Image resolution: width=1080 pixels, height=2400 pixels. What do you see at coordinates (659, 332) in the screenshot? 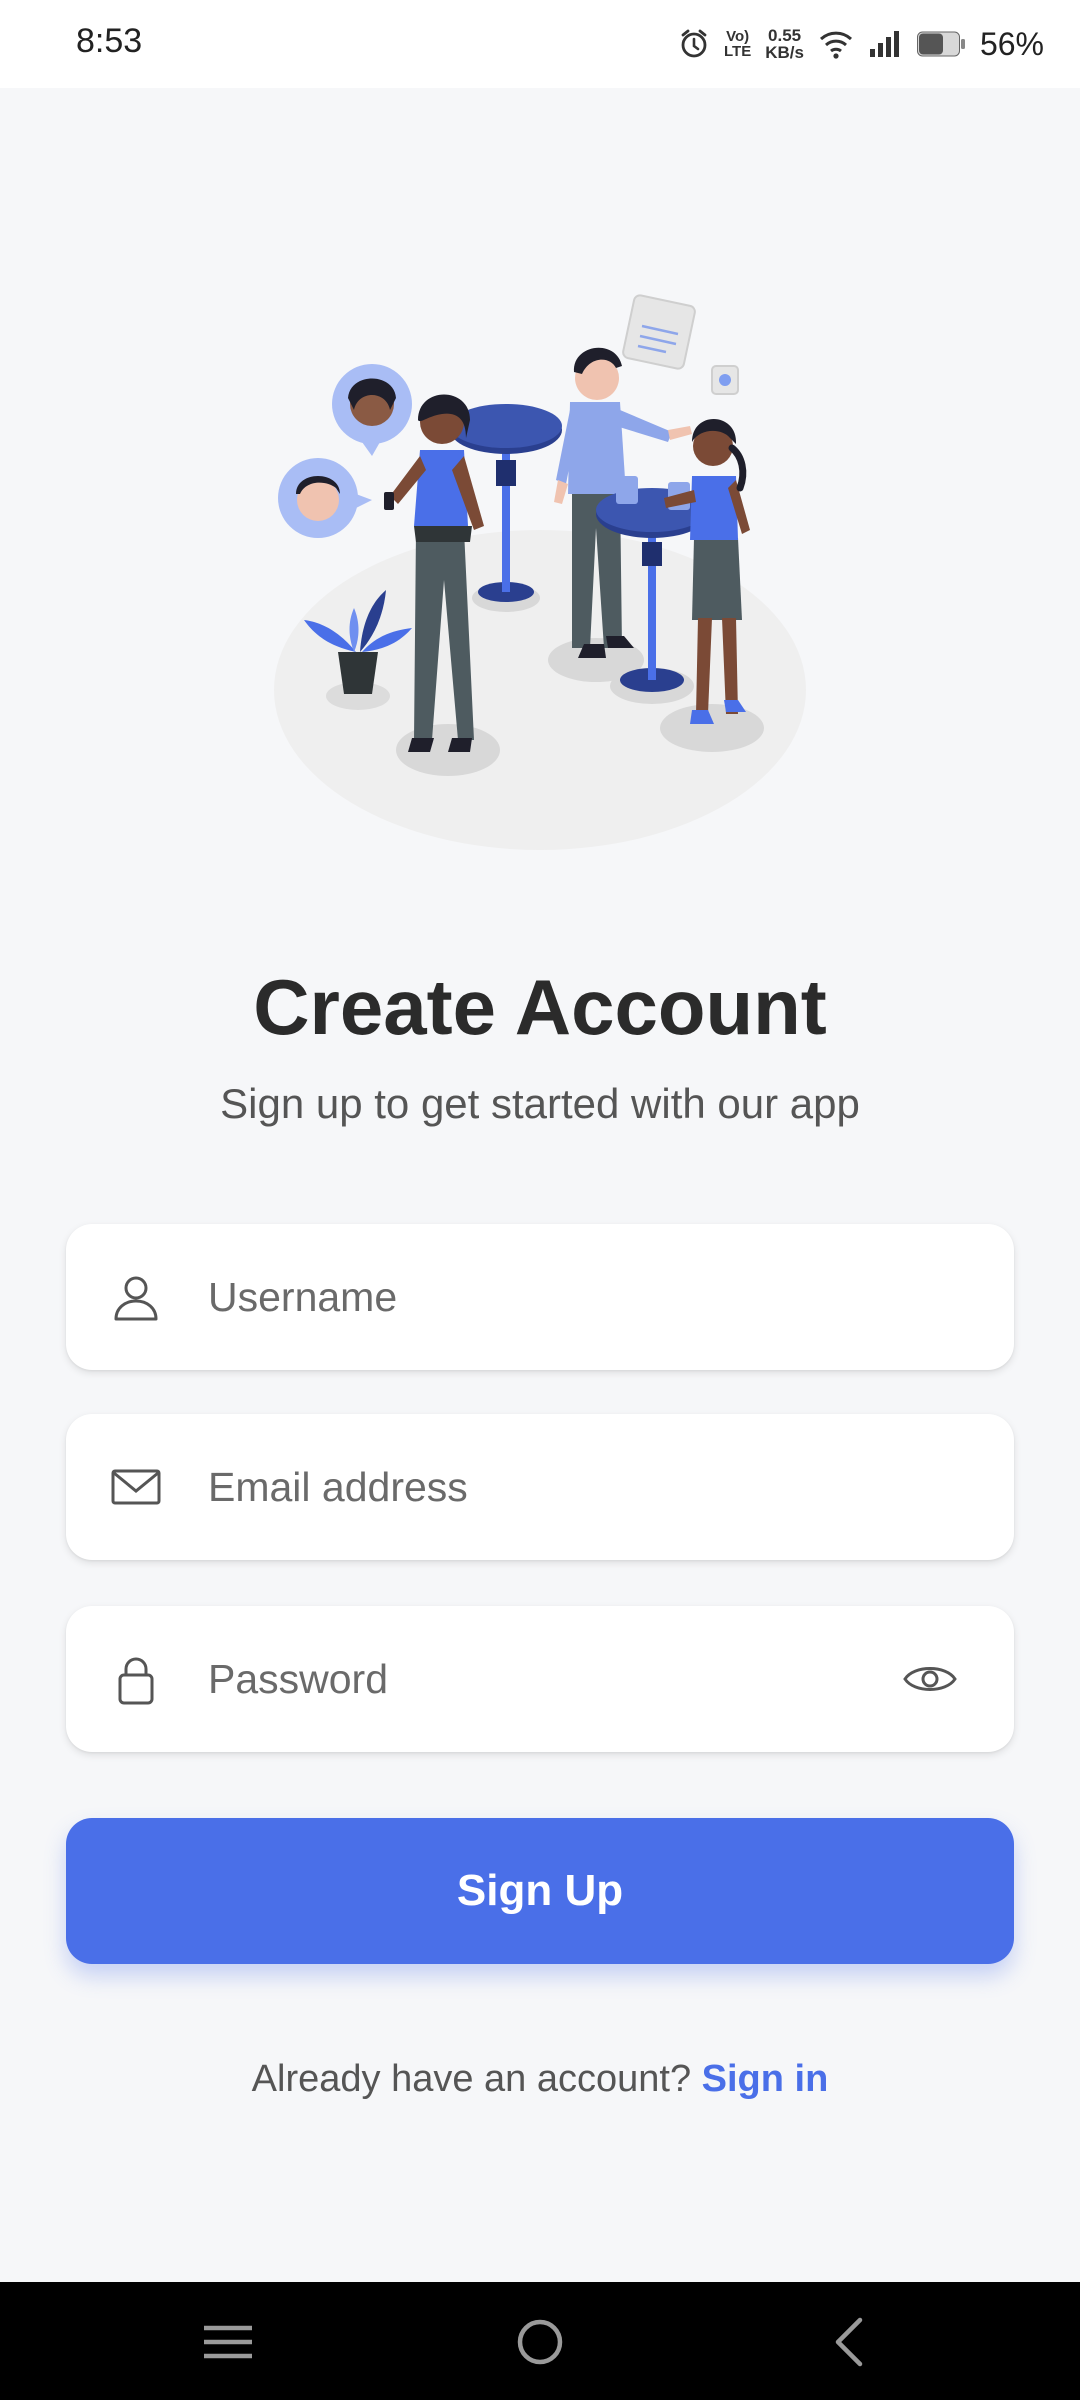
I see `chat-bubble-icon` at bounding box center [659, 332].